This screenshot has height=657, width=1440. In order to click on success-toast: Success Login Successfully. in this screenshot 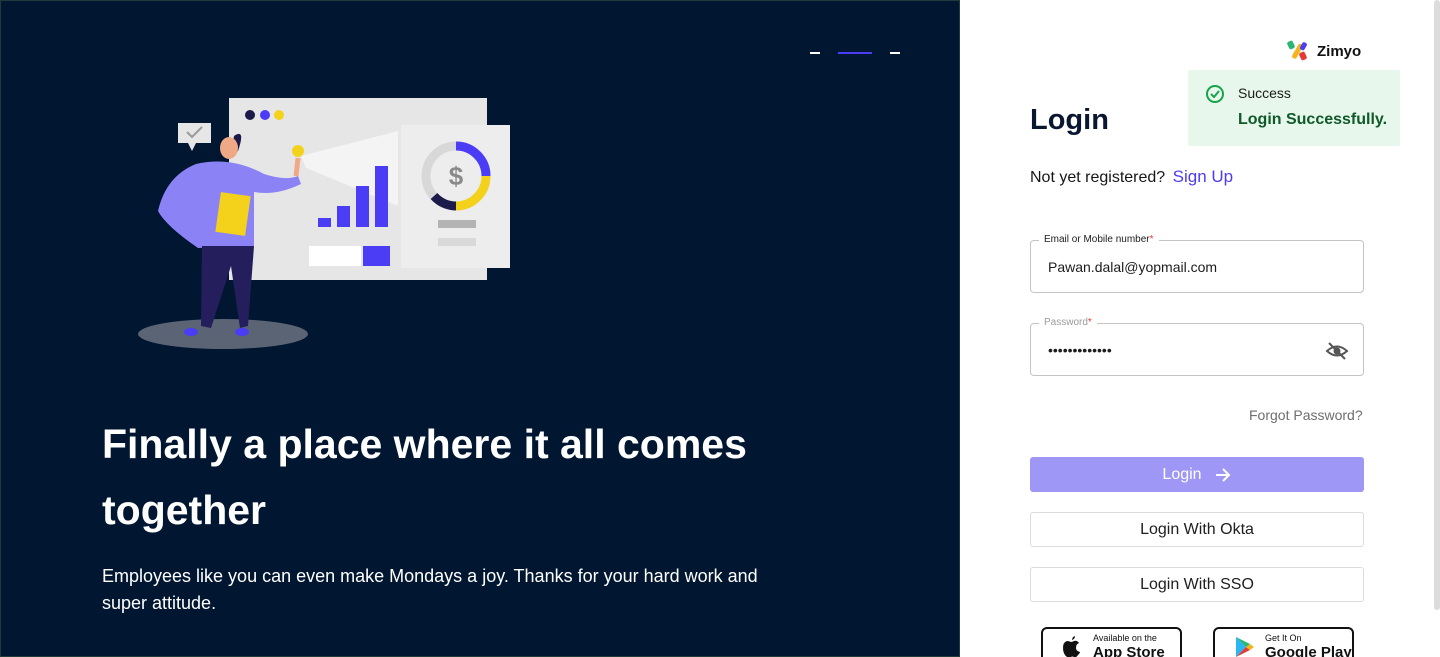, I will do `click(1294, 108)`.